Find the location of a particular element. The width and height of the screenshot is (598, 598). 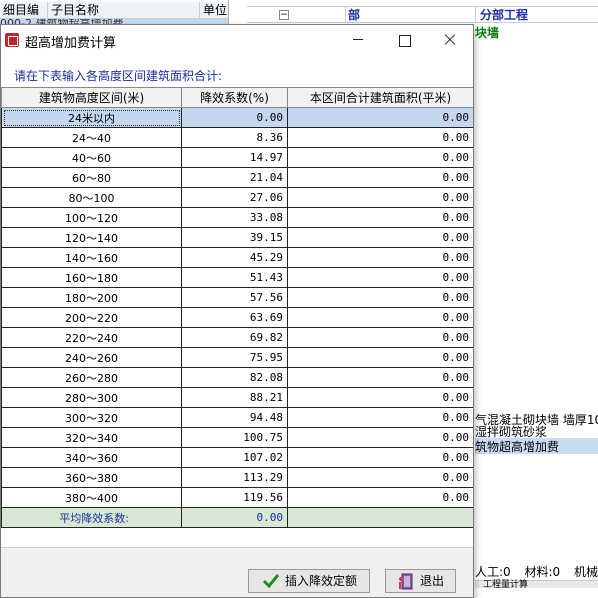

average-value: 0.00 is located at coordinates (234, 517).